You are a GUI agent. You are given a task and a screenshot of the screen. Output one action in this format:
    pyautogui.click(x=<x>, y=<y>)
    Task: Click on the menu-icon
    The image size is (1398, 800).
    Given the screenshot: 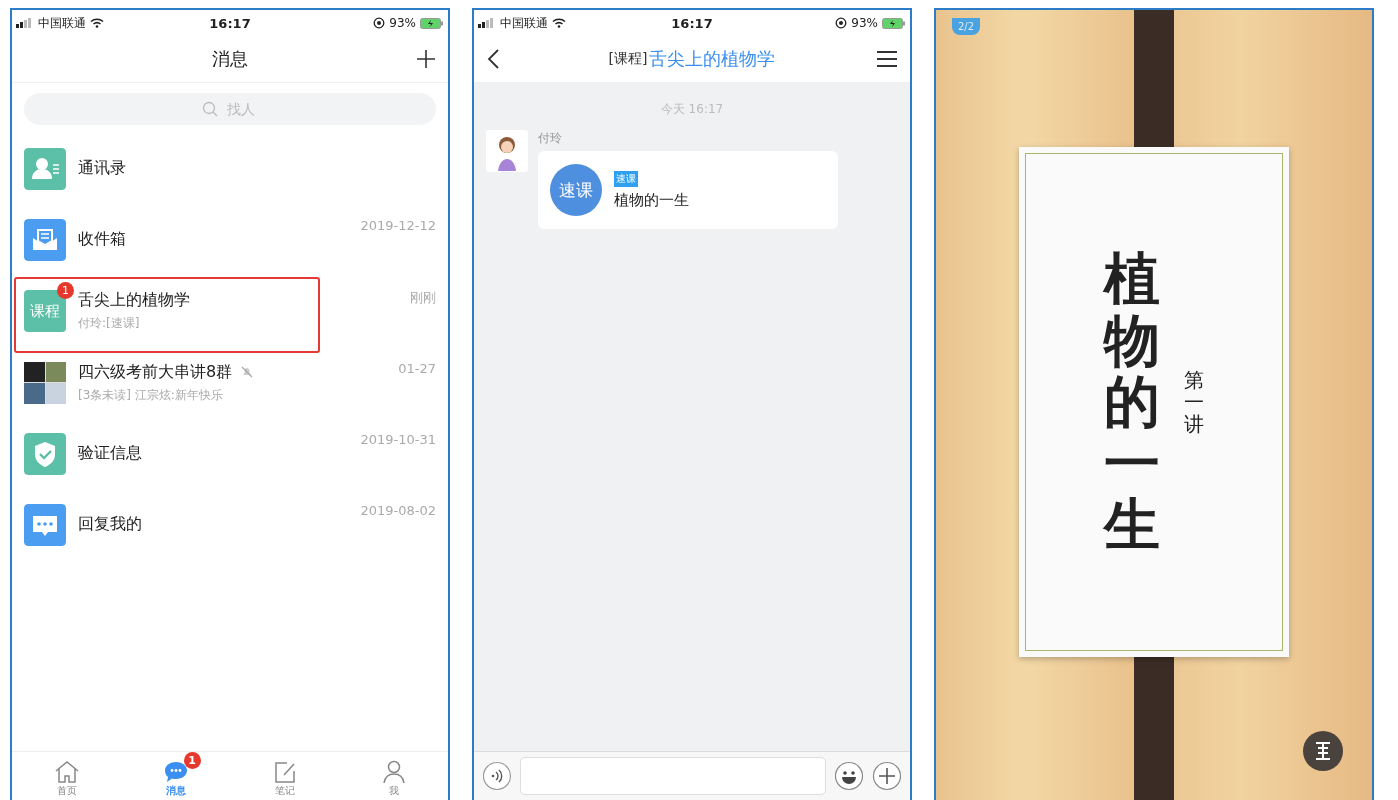 What is the action you would take?
    pyautogui.click(x=887, y=59)
    